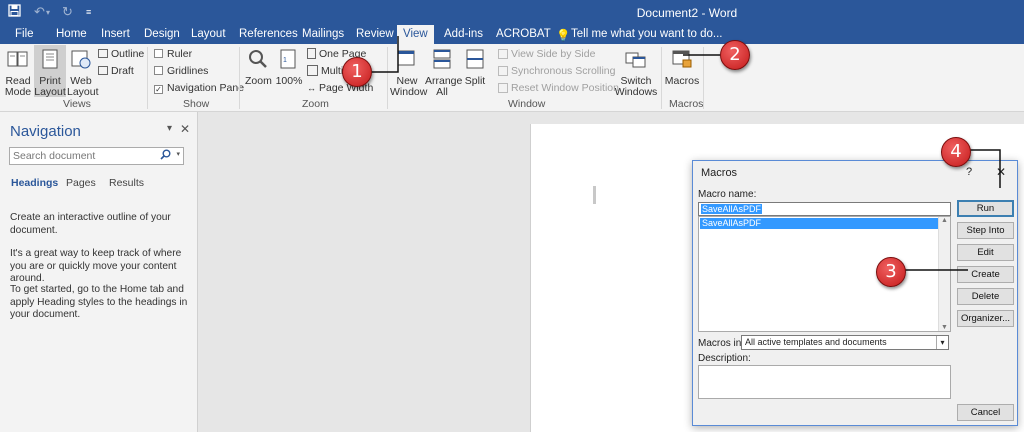 This screenshot has height=432, width=1024. What do you see at coordinates (891, 272) in the screenshot?
I see `callout-3: 3` at bounding box center [891, 272].